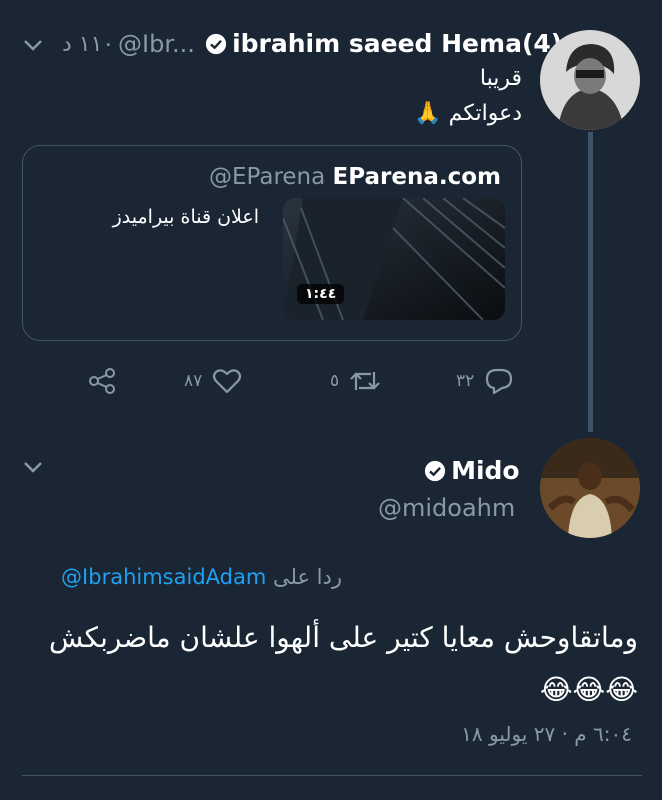  What do you see at coordinates (465, 381) in the screenshot?
I see `reply-count: ٣٢` at bounding box center [465, 381].